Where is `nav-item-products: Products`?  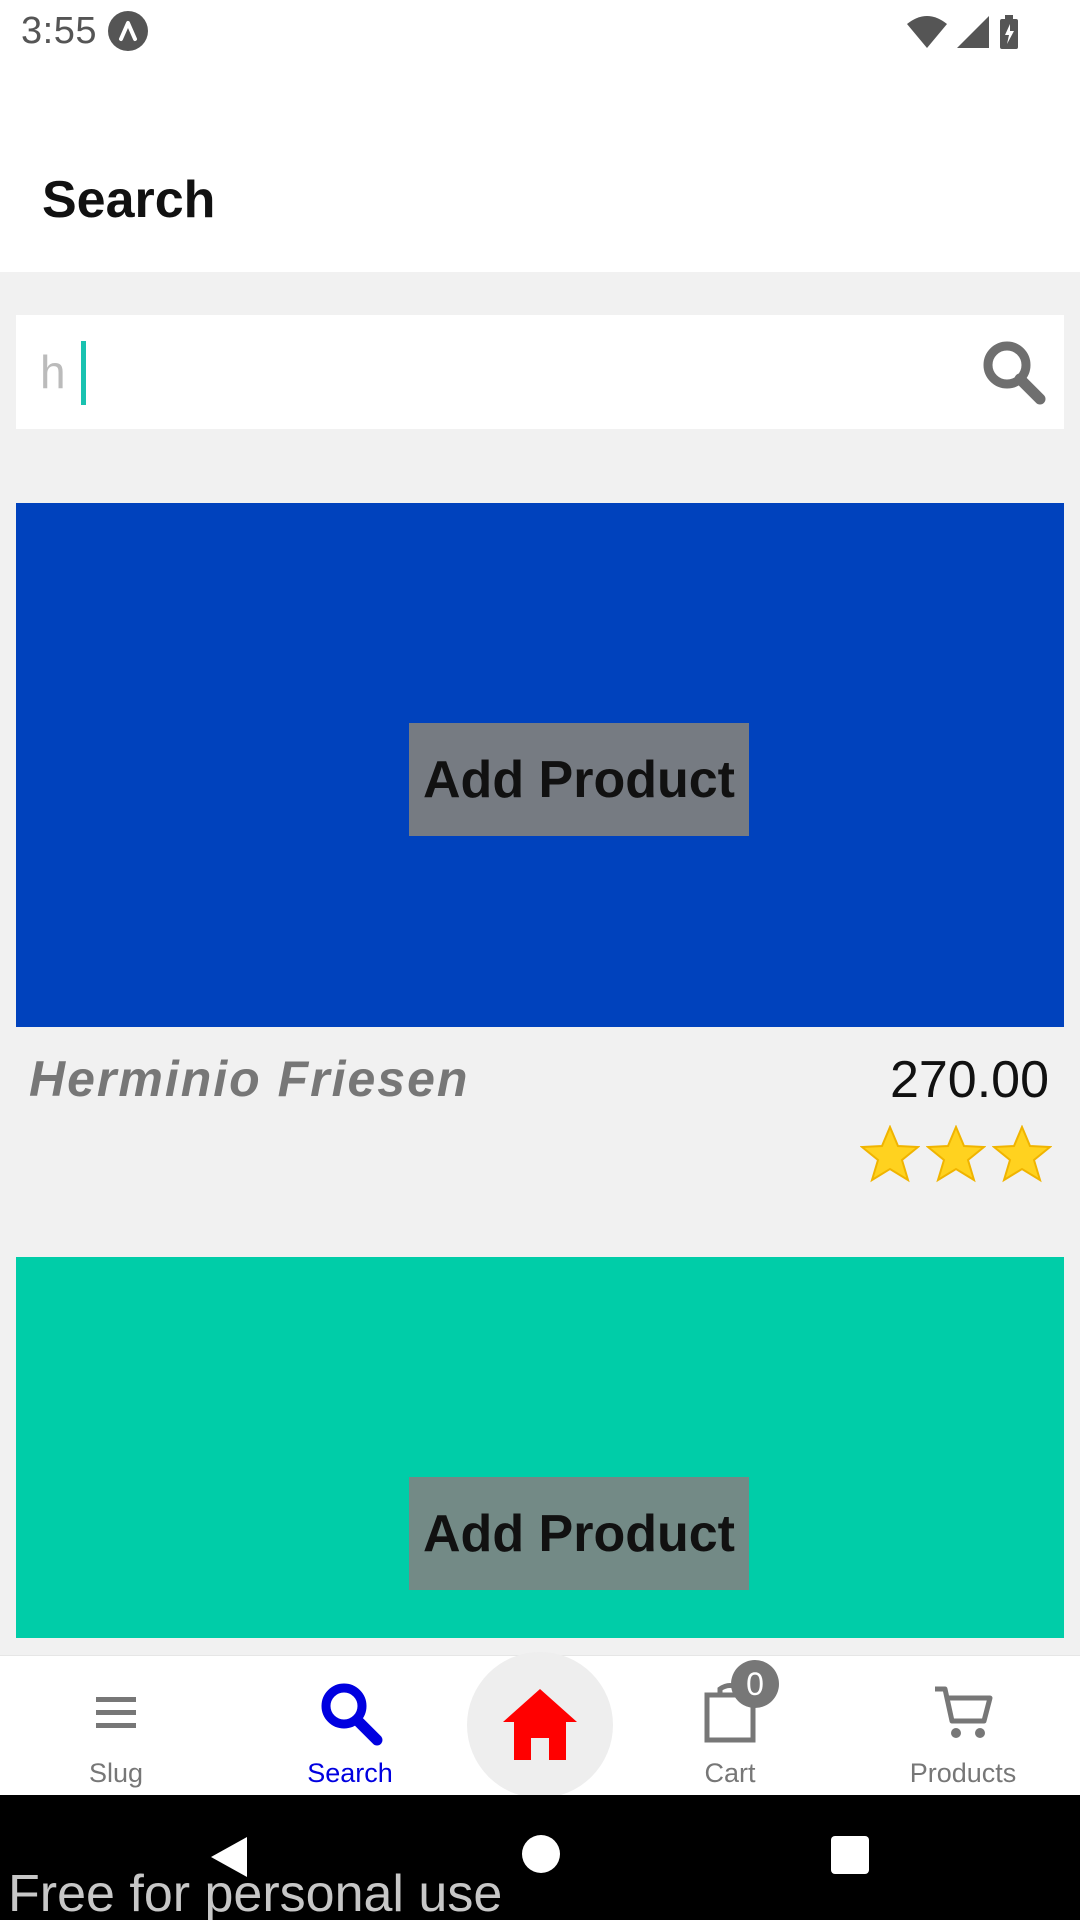
nav-item-products: Products is located at coordinates (963, 1726).